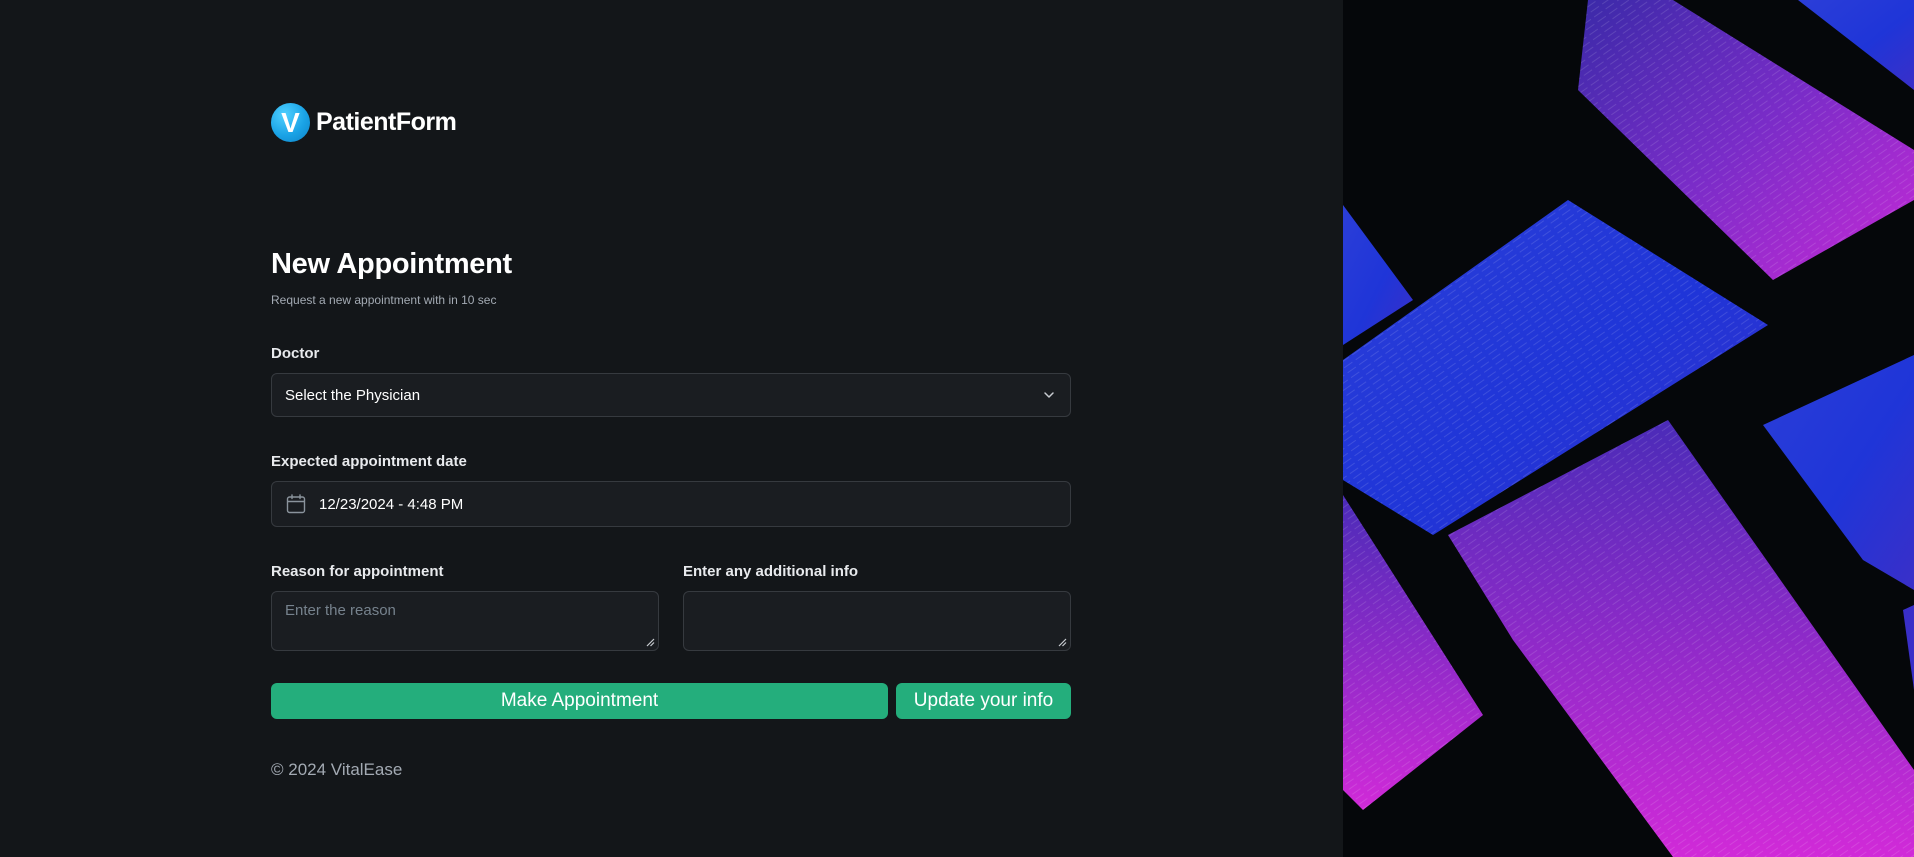  What do you see at coordinates (579, 701) in the screenshot?
I see `make-appointment-button: Make Appointment` at bounding box center [579, 701].